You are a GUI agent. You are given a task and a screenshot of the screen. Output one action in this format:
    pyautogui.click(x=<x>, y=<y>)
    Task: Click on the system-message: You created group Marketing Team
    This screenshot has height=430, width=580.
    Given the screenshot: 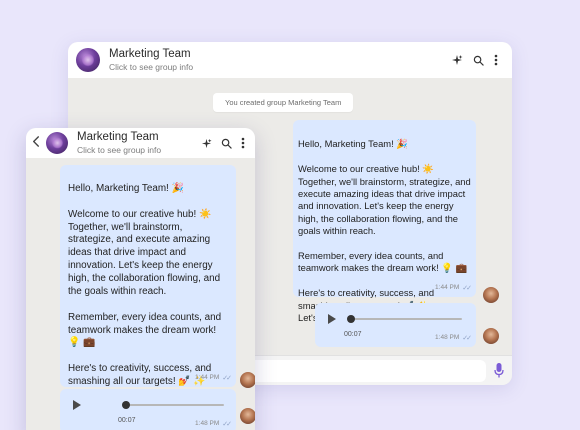 What is the action you would take?
    pyautogui.click(x=283, y=102)
    